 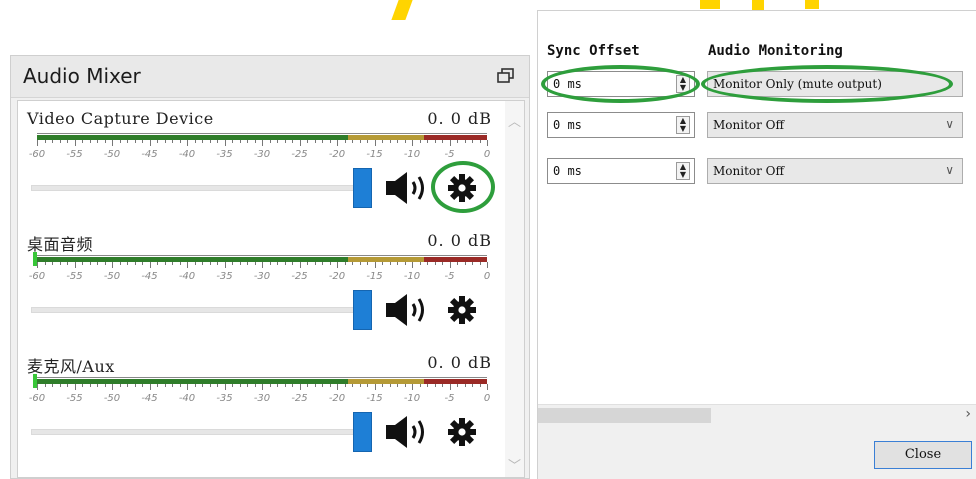 What do you see at coordinates (459, 240) in the screenshot?
I see `channel-volume-db: 0. 0 dB` at bounding box center [459, 240].